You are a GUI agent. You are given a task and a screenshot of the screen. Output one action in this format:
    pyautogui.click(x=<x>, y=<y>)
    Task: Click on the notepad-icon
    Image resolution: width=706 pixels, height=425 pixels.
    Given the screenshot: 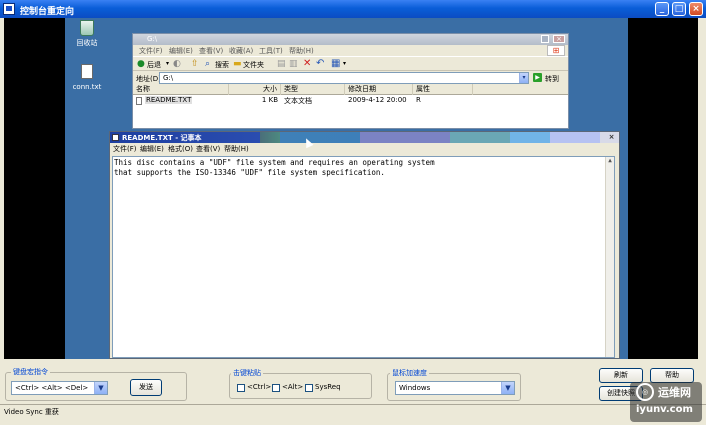 What is the action you would take?
    pyautogui.click(x=115, y=137)
    